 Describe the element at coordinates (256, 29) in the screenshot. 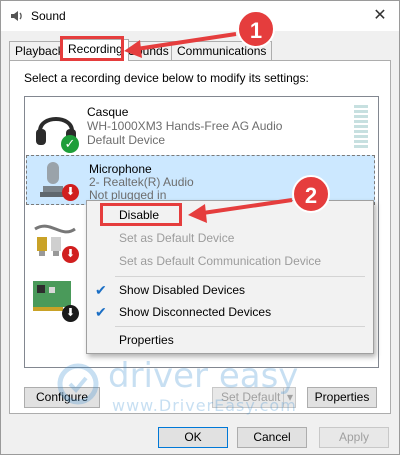

I see `step-1-badge: 1` at that location.